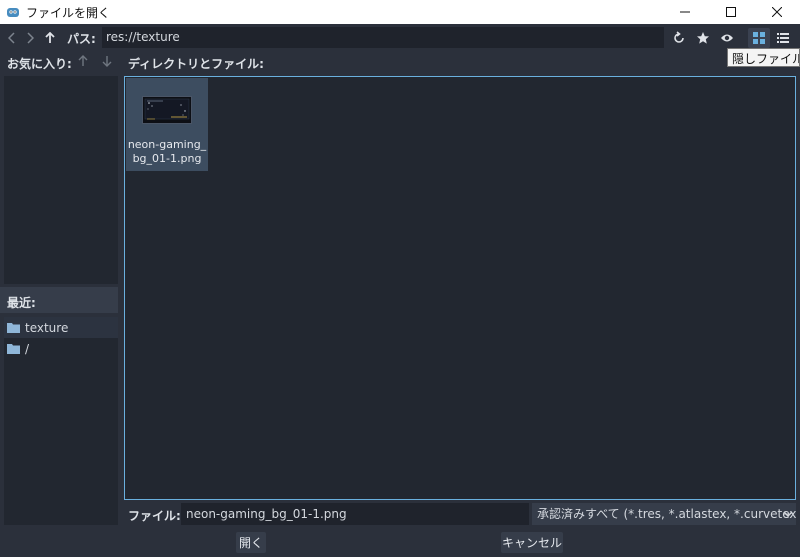  I want to click on godot-app-icon, so click(13, 12).